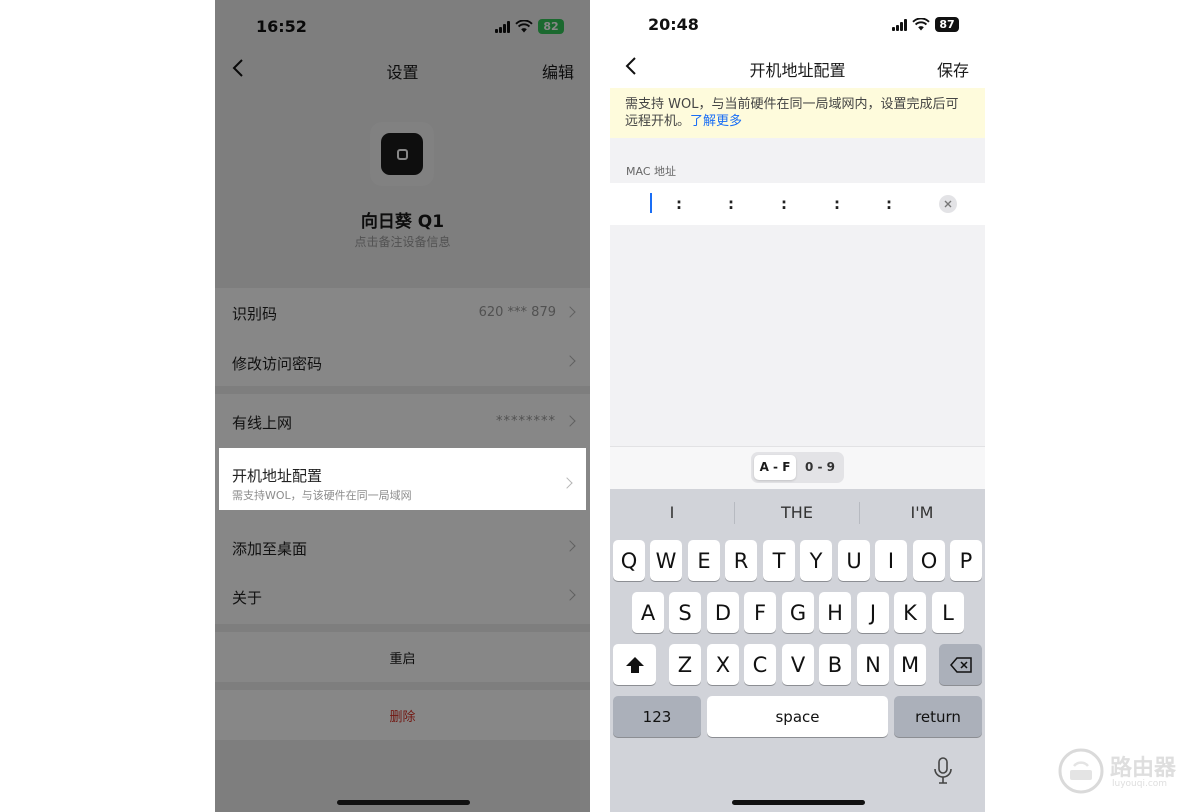  I want to click on key: T, so click(779, 560).